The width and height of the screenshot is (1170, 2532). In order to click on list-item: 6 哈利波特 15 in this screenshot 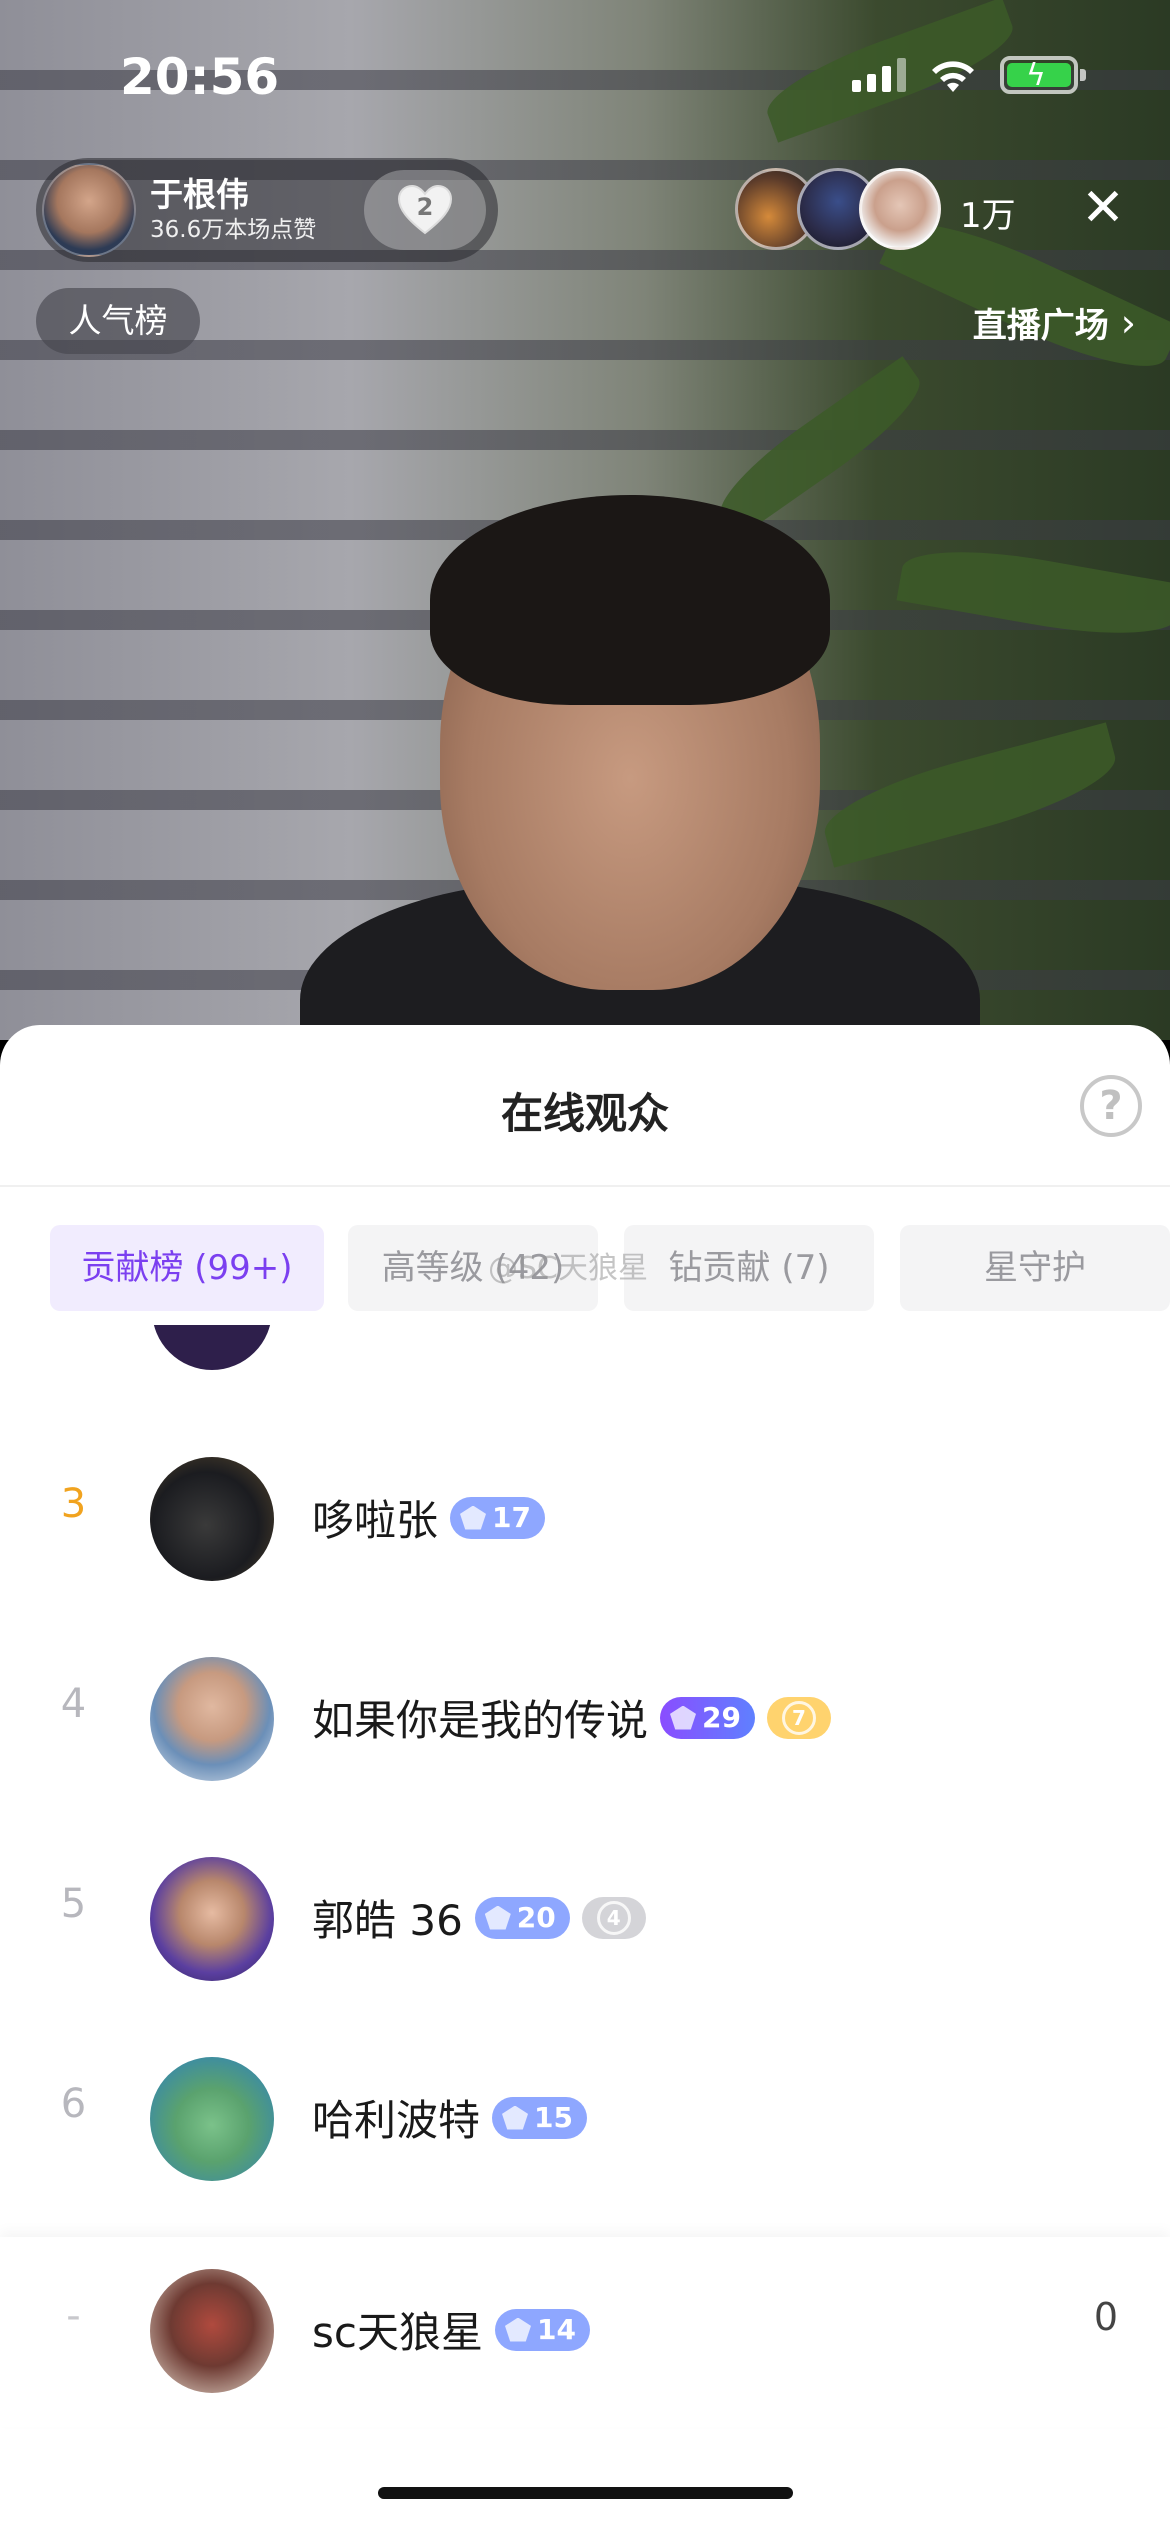, I will do `click(585, 2117)`.